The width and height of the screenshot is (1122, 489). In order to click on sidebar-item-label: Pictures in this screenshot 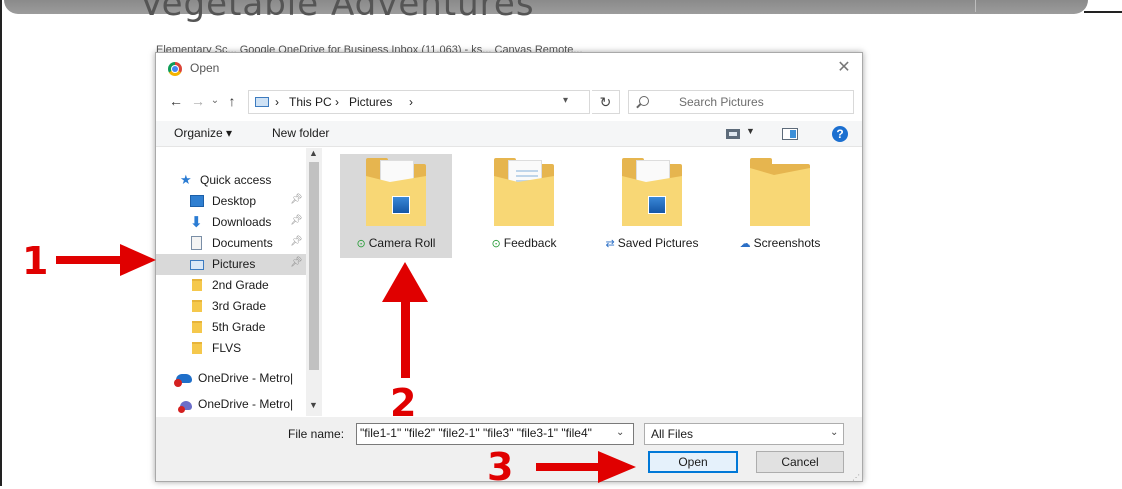, I will do `click(234, 264)`.